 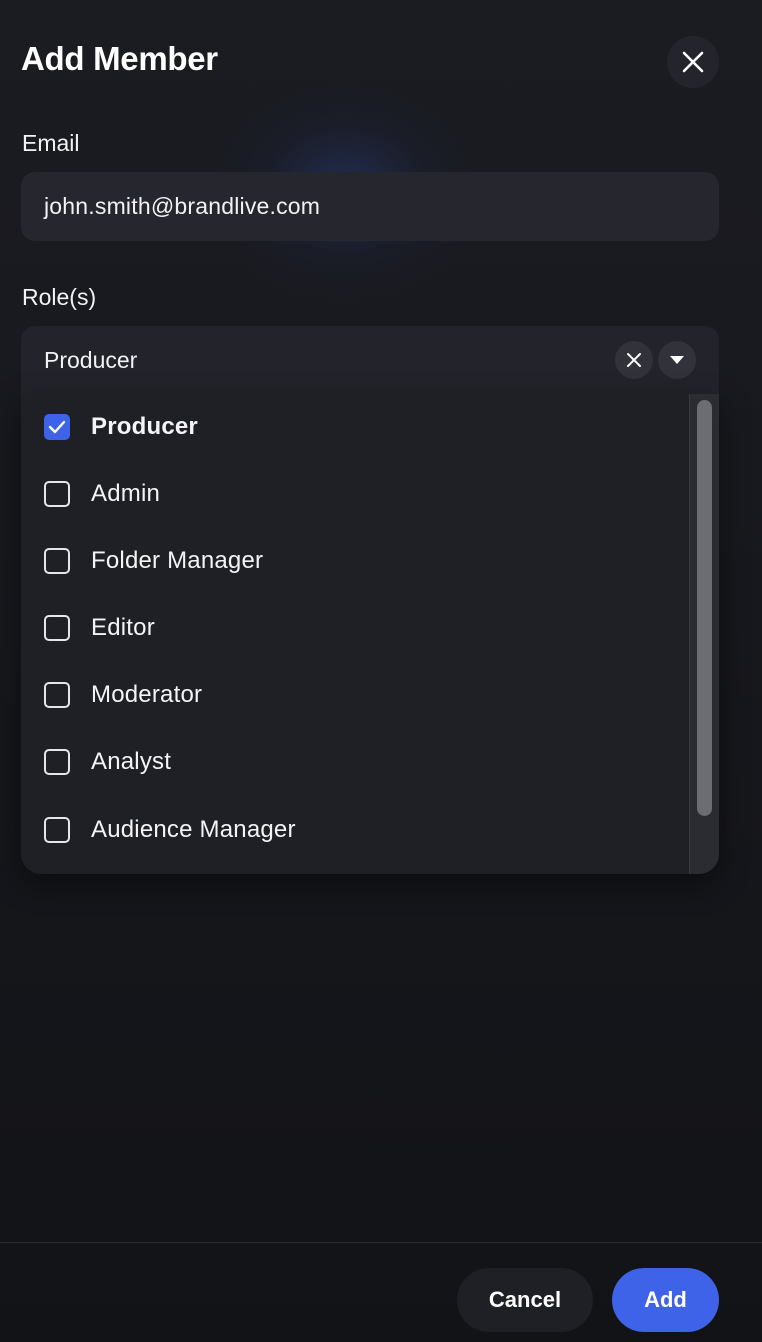 I want to click on email-label: Email, so click(x=51, y=143).